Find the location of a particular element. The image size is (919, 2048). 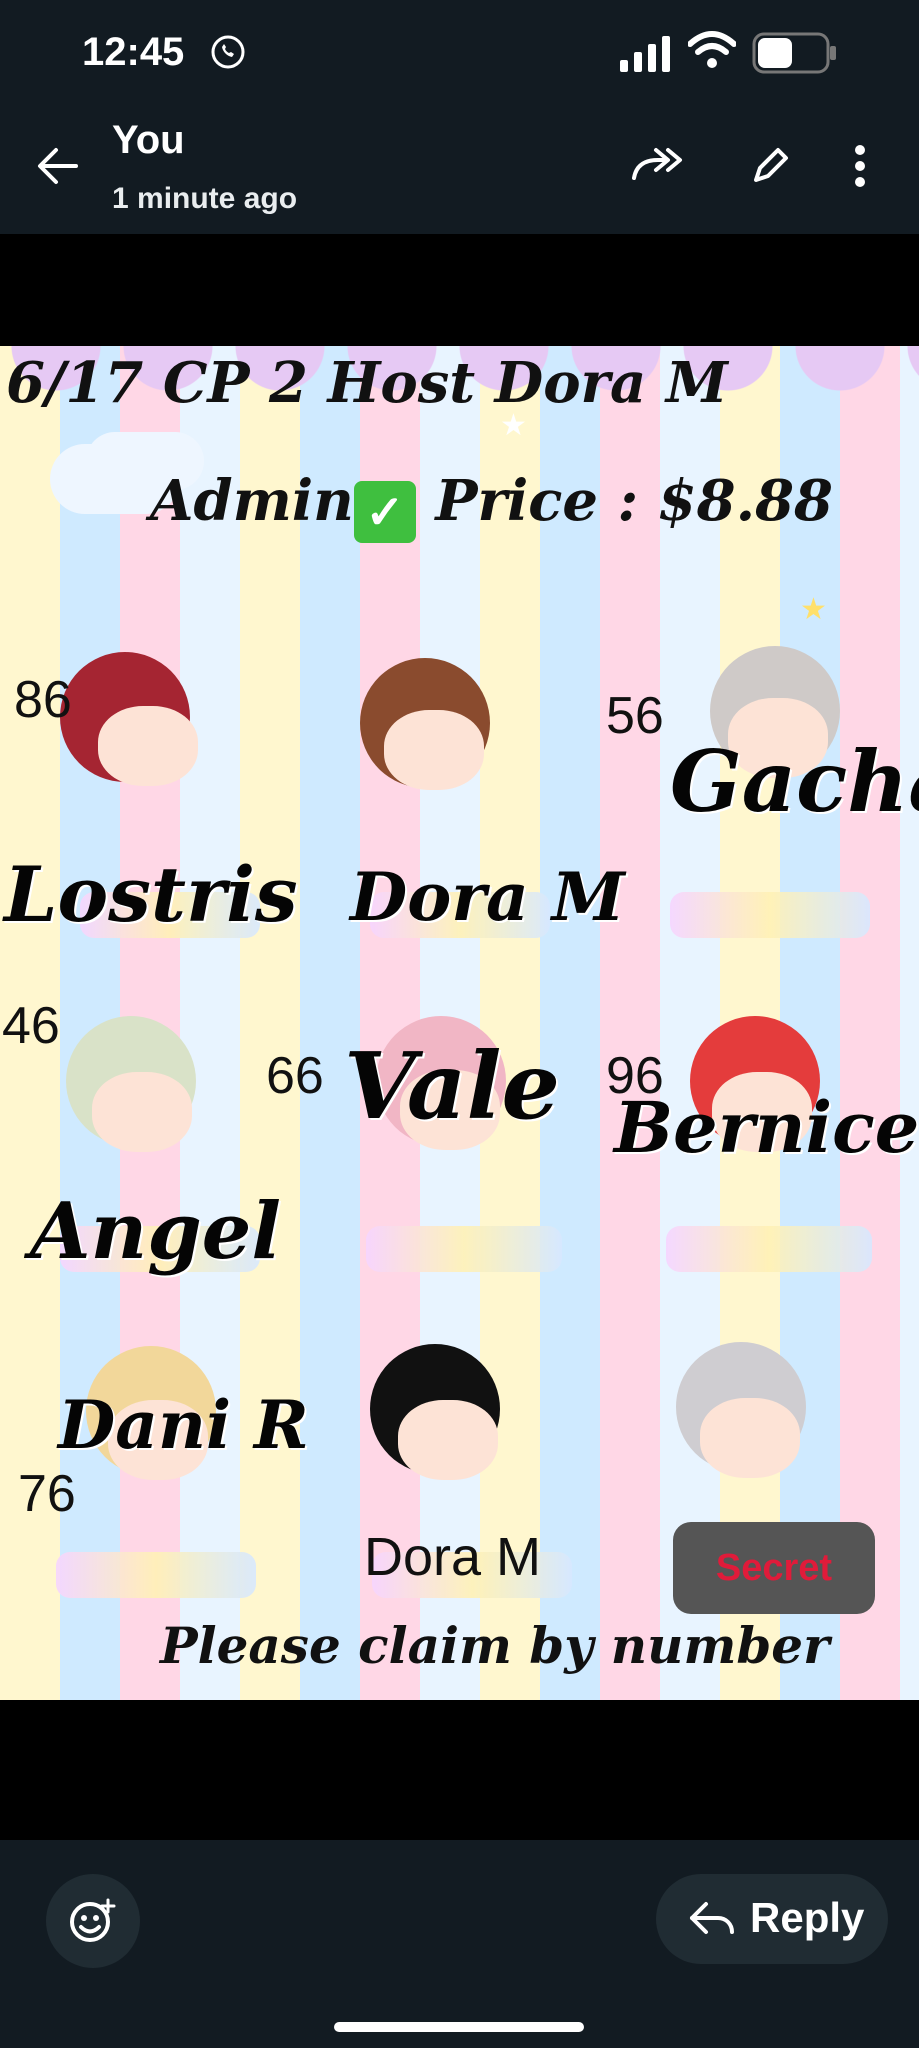

home-indicator is located at coordinates (459, 2027).